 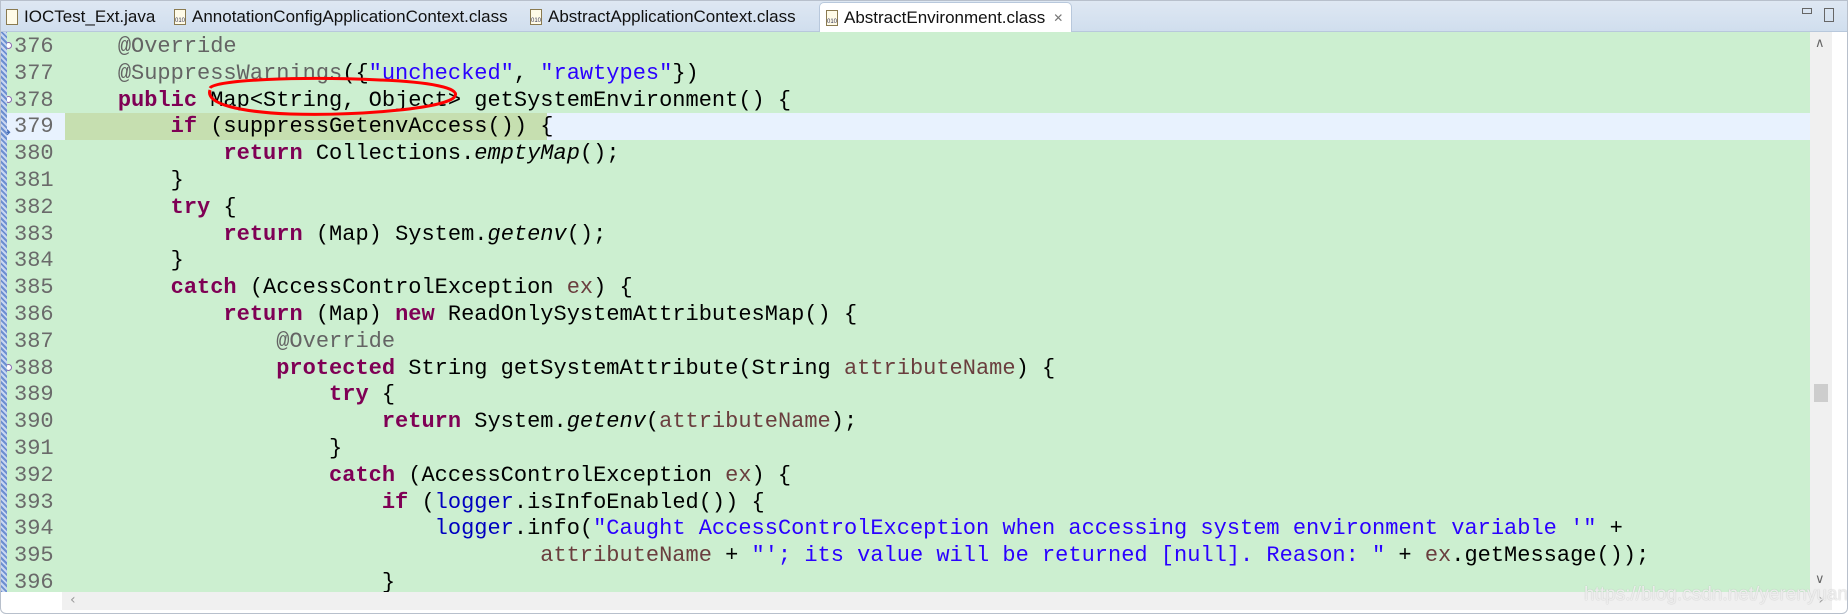 I want to click on code-token: );, so click(x=844, y=422).